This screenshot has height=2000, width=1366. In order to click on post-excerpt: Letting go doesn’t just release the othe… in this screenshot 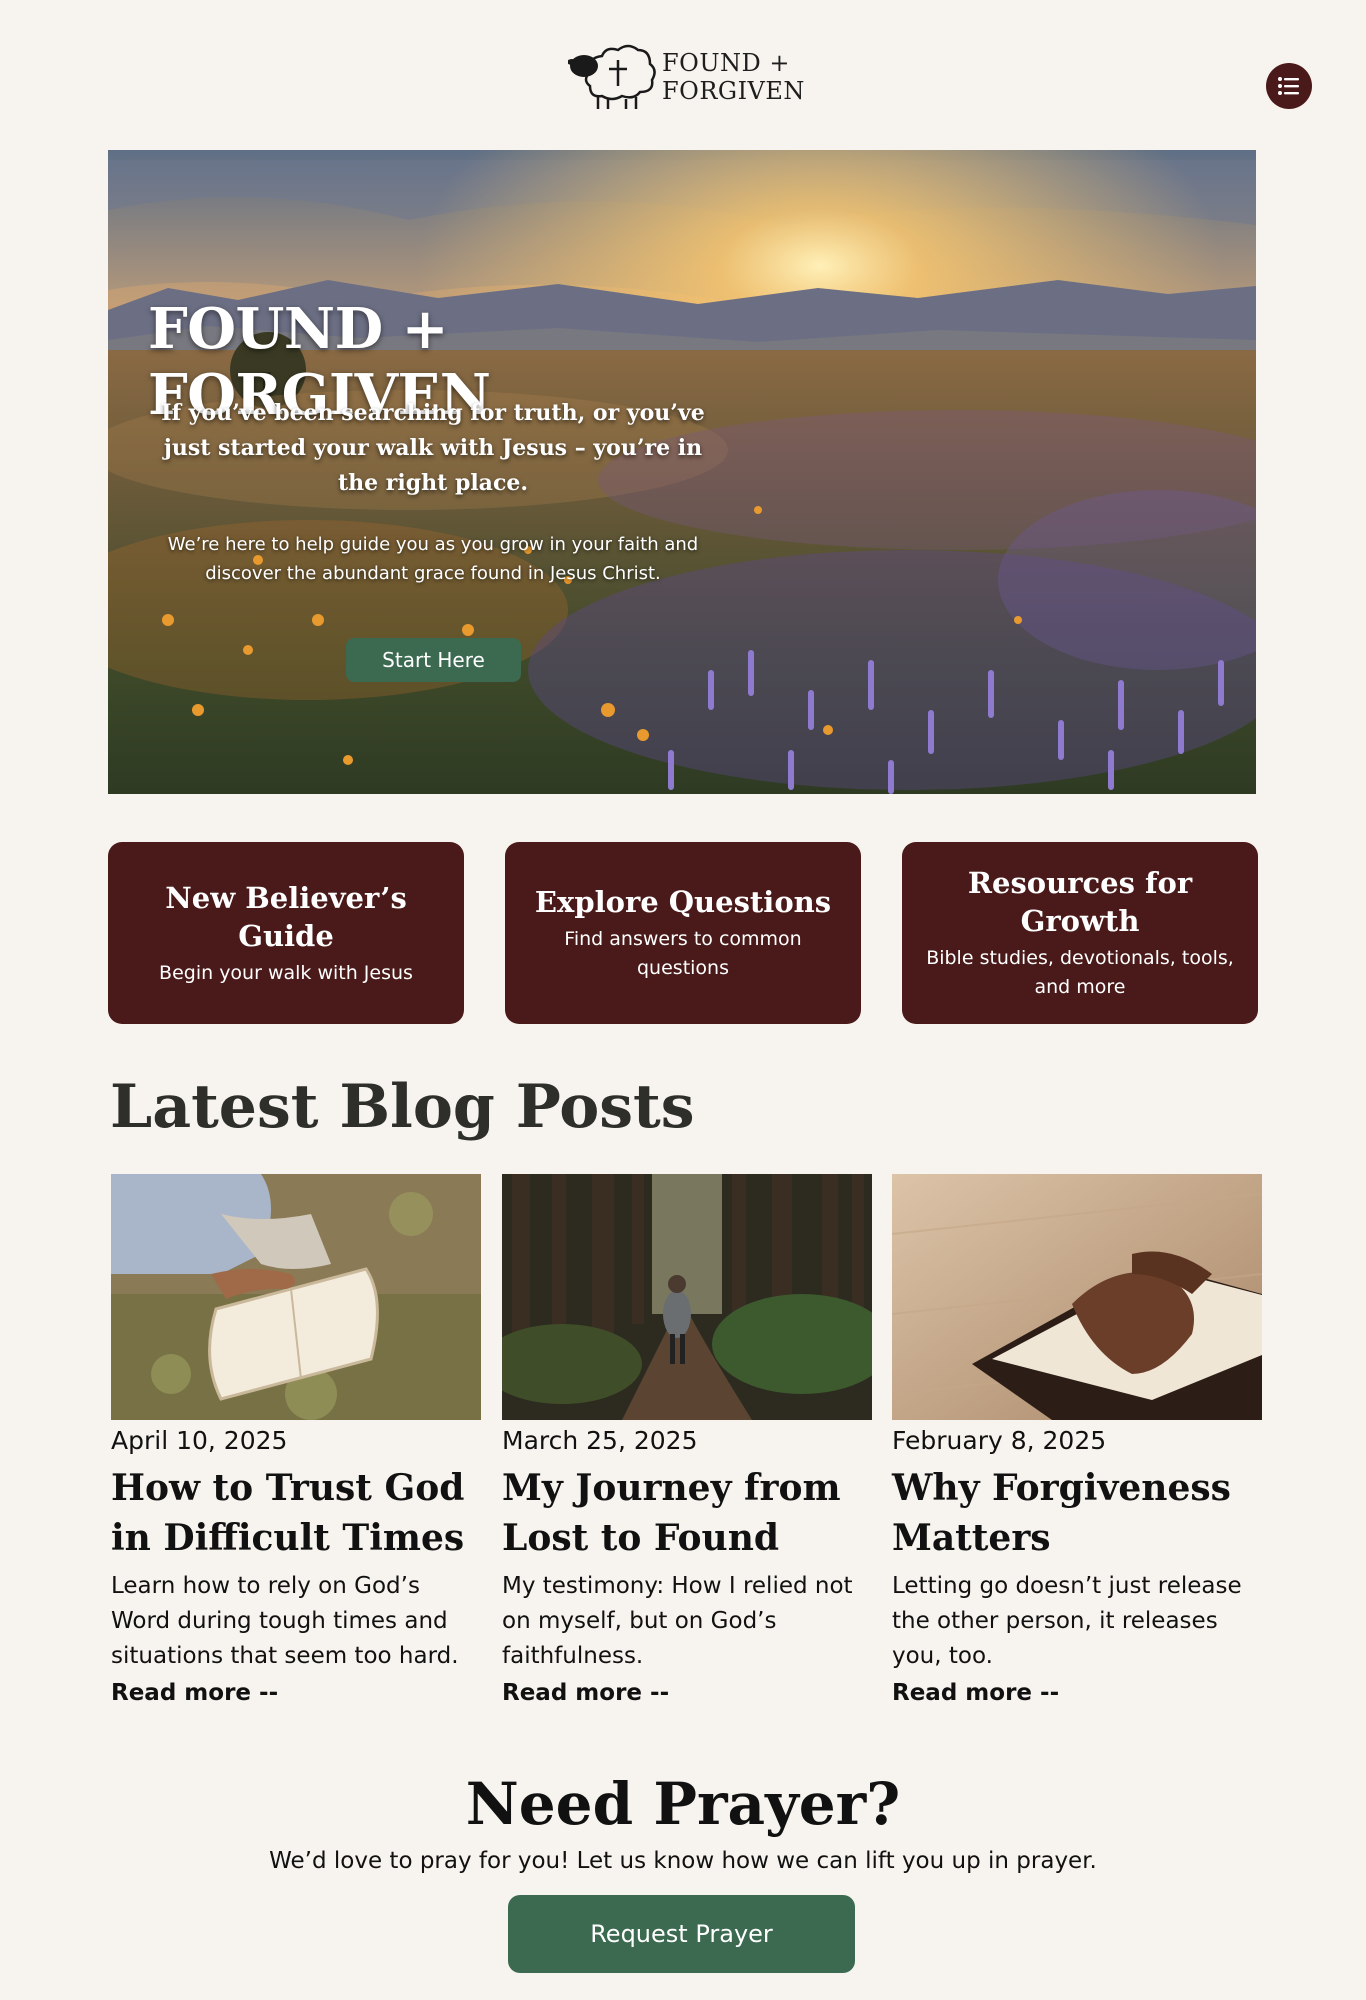, I will do `click(1067, 1621)`.